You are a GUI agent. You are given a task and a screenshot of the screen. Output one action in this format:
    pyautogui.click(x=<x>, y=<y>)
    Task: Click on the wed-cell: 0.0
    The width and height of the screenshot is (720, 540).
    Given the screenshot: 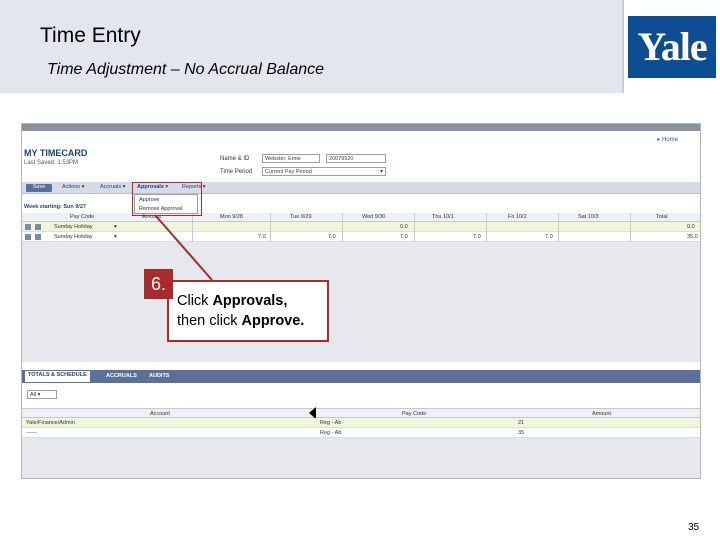 What is the action you would take?
    pyautogui.click(x=404, y=227)
    